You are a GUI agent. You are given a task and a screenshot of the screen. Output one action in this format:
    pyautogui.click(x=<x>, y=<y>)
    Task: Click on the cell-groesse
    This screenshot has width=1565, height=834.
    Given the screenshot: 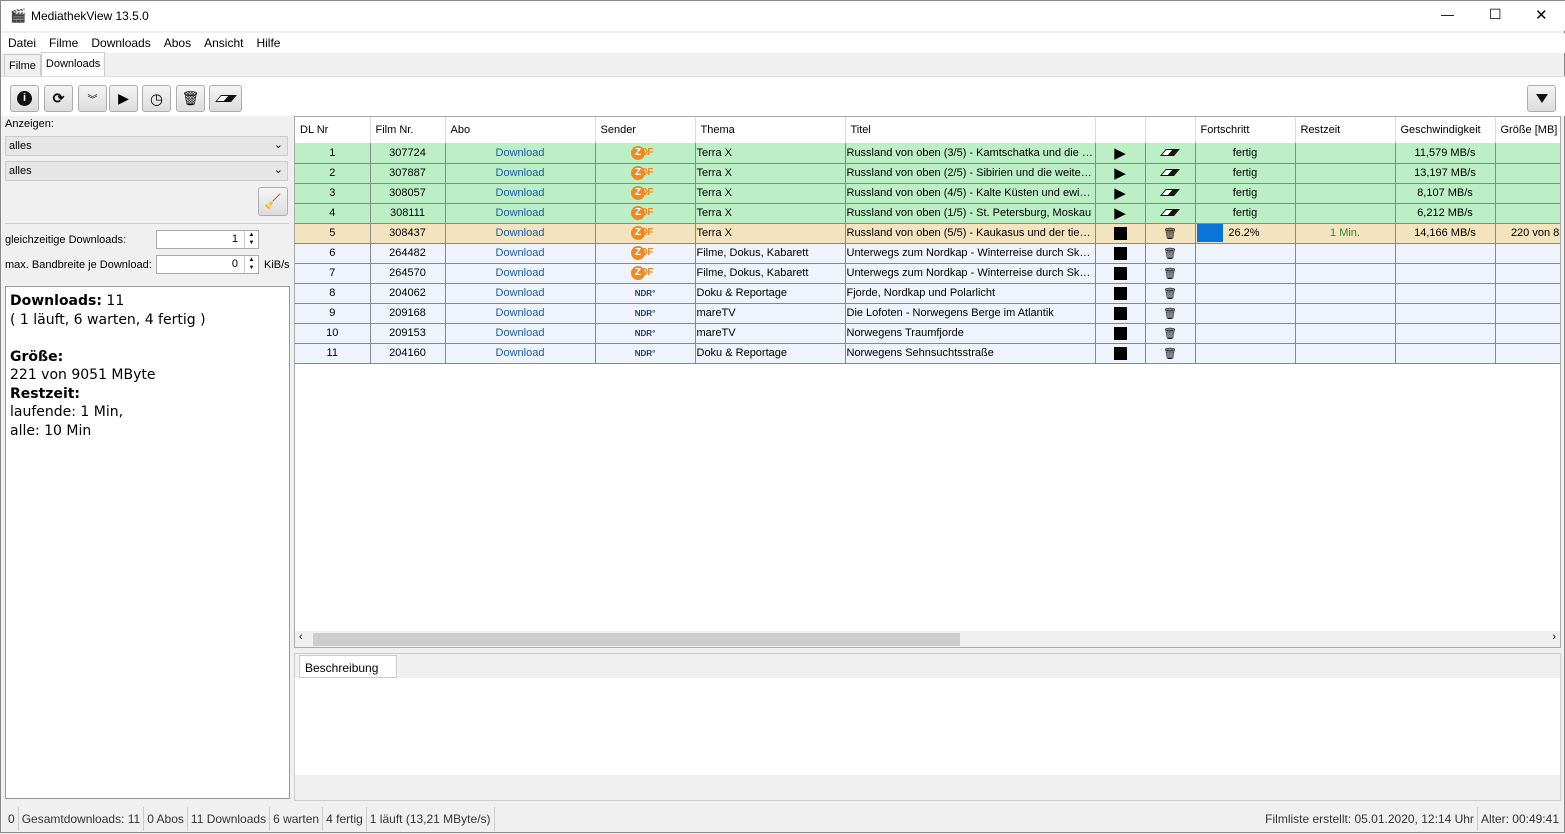 What is the action you would take?
    pyautogui.click(x=1527, y=353)
    